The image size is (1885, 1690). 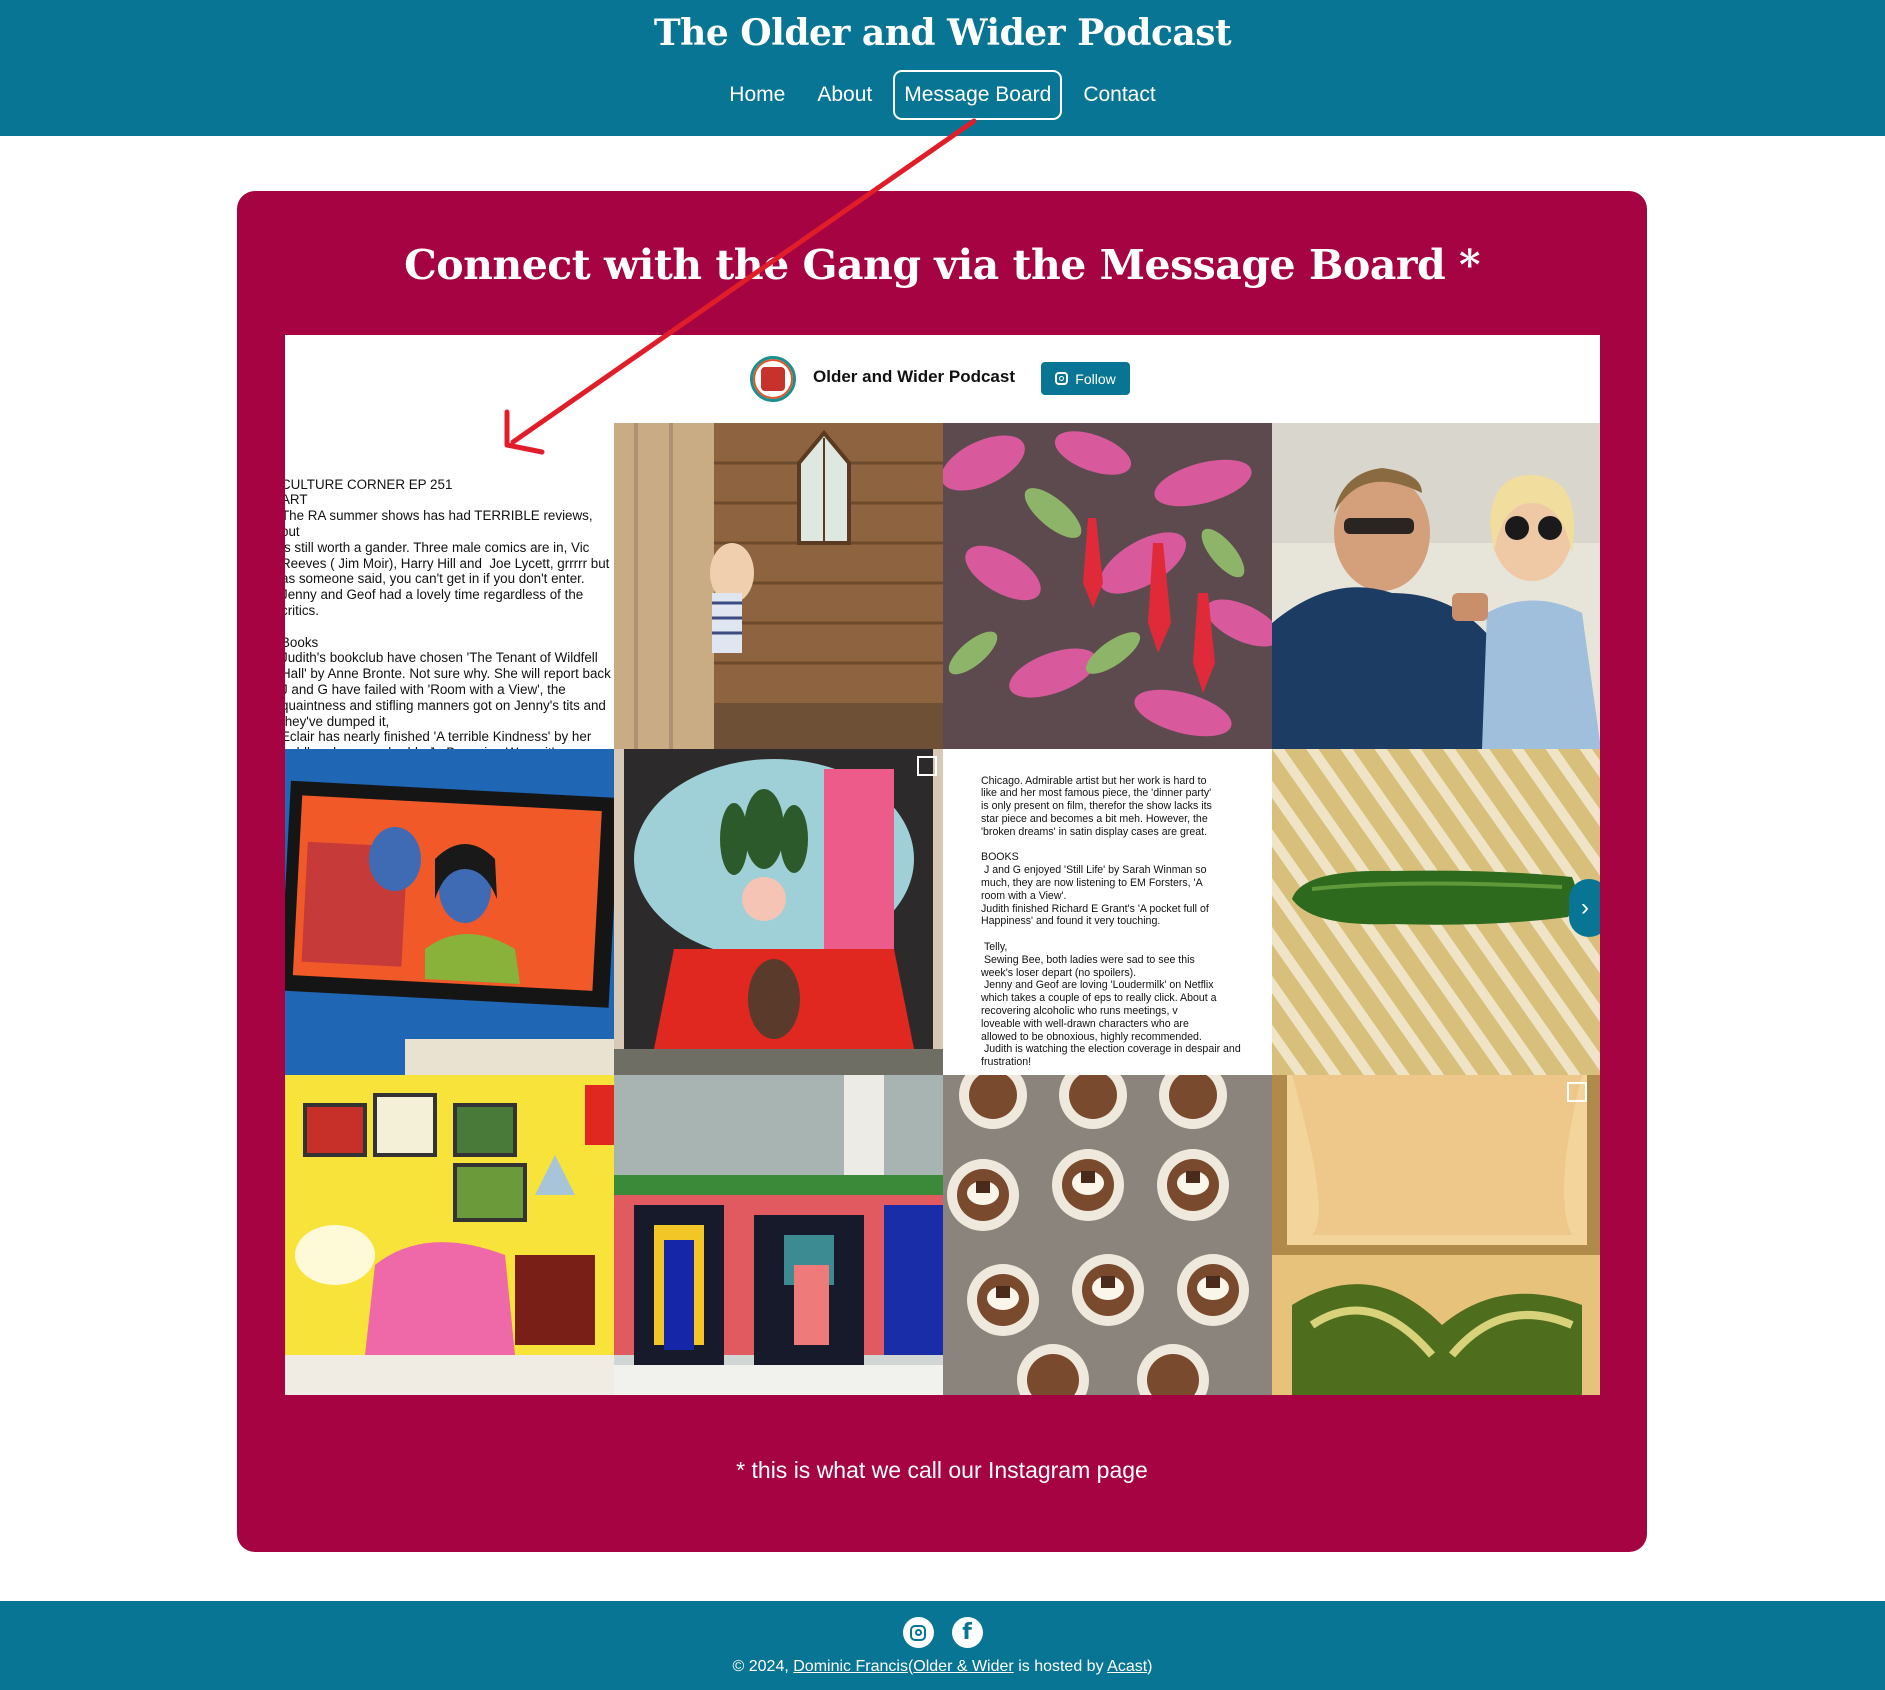 What do you see at coordinates (1127, 1666) in the screenshot?
I see `host-link: Acast` at bounding box center [1127, 1666].